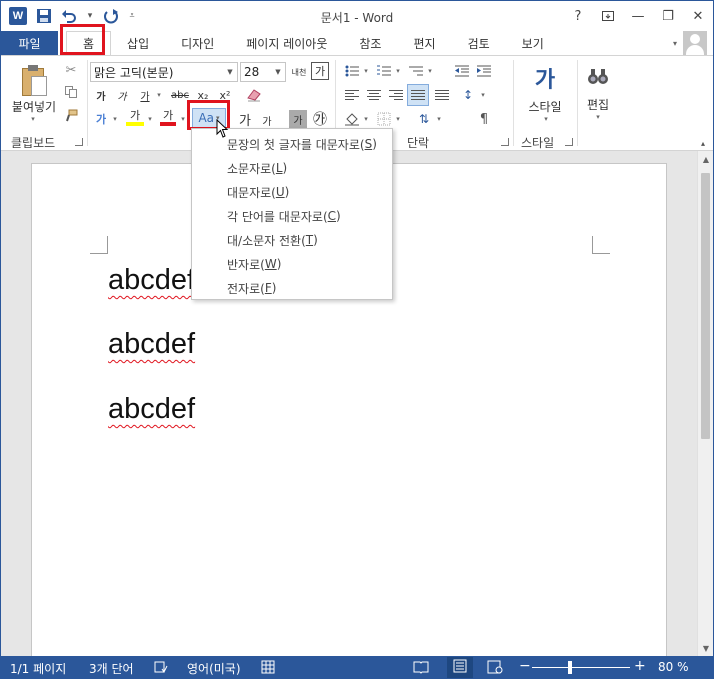 The height and width of the screenshot is (679, 714). I want to click on read-mode-icon, so click(421, 668).